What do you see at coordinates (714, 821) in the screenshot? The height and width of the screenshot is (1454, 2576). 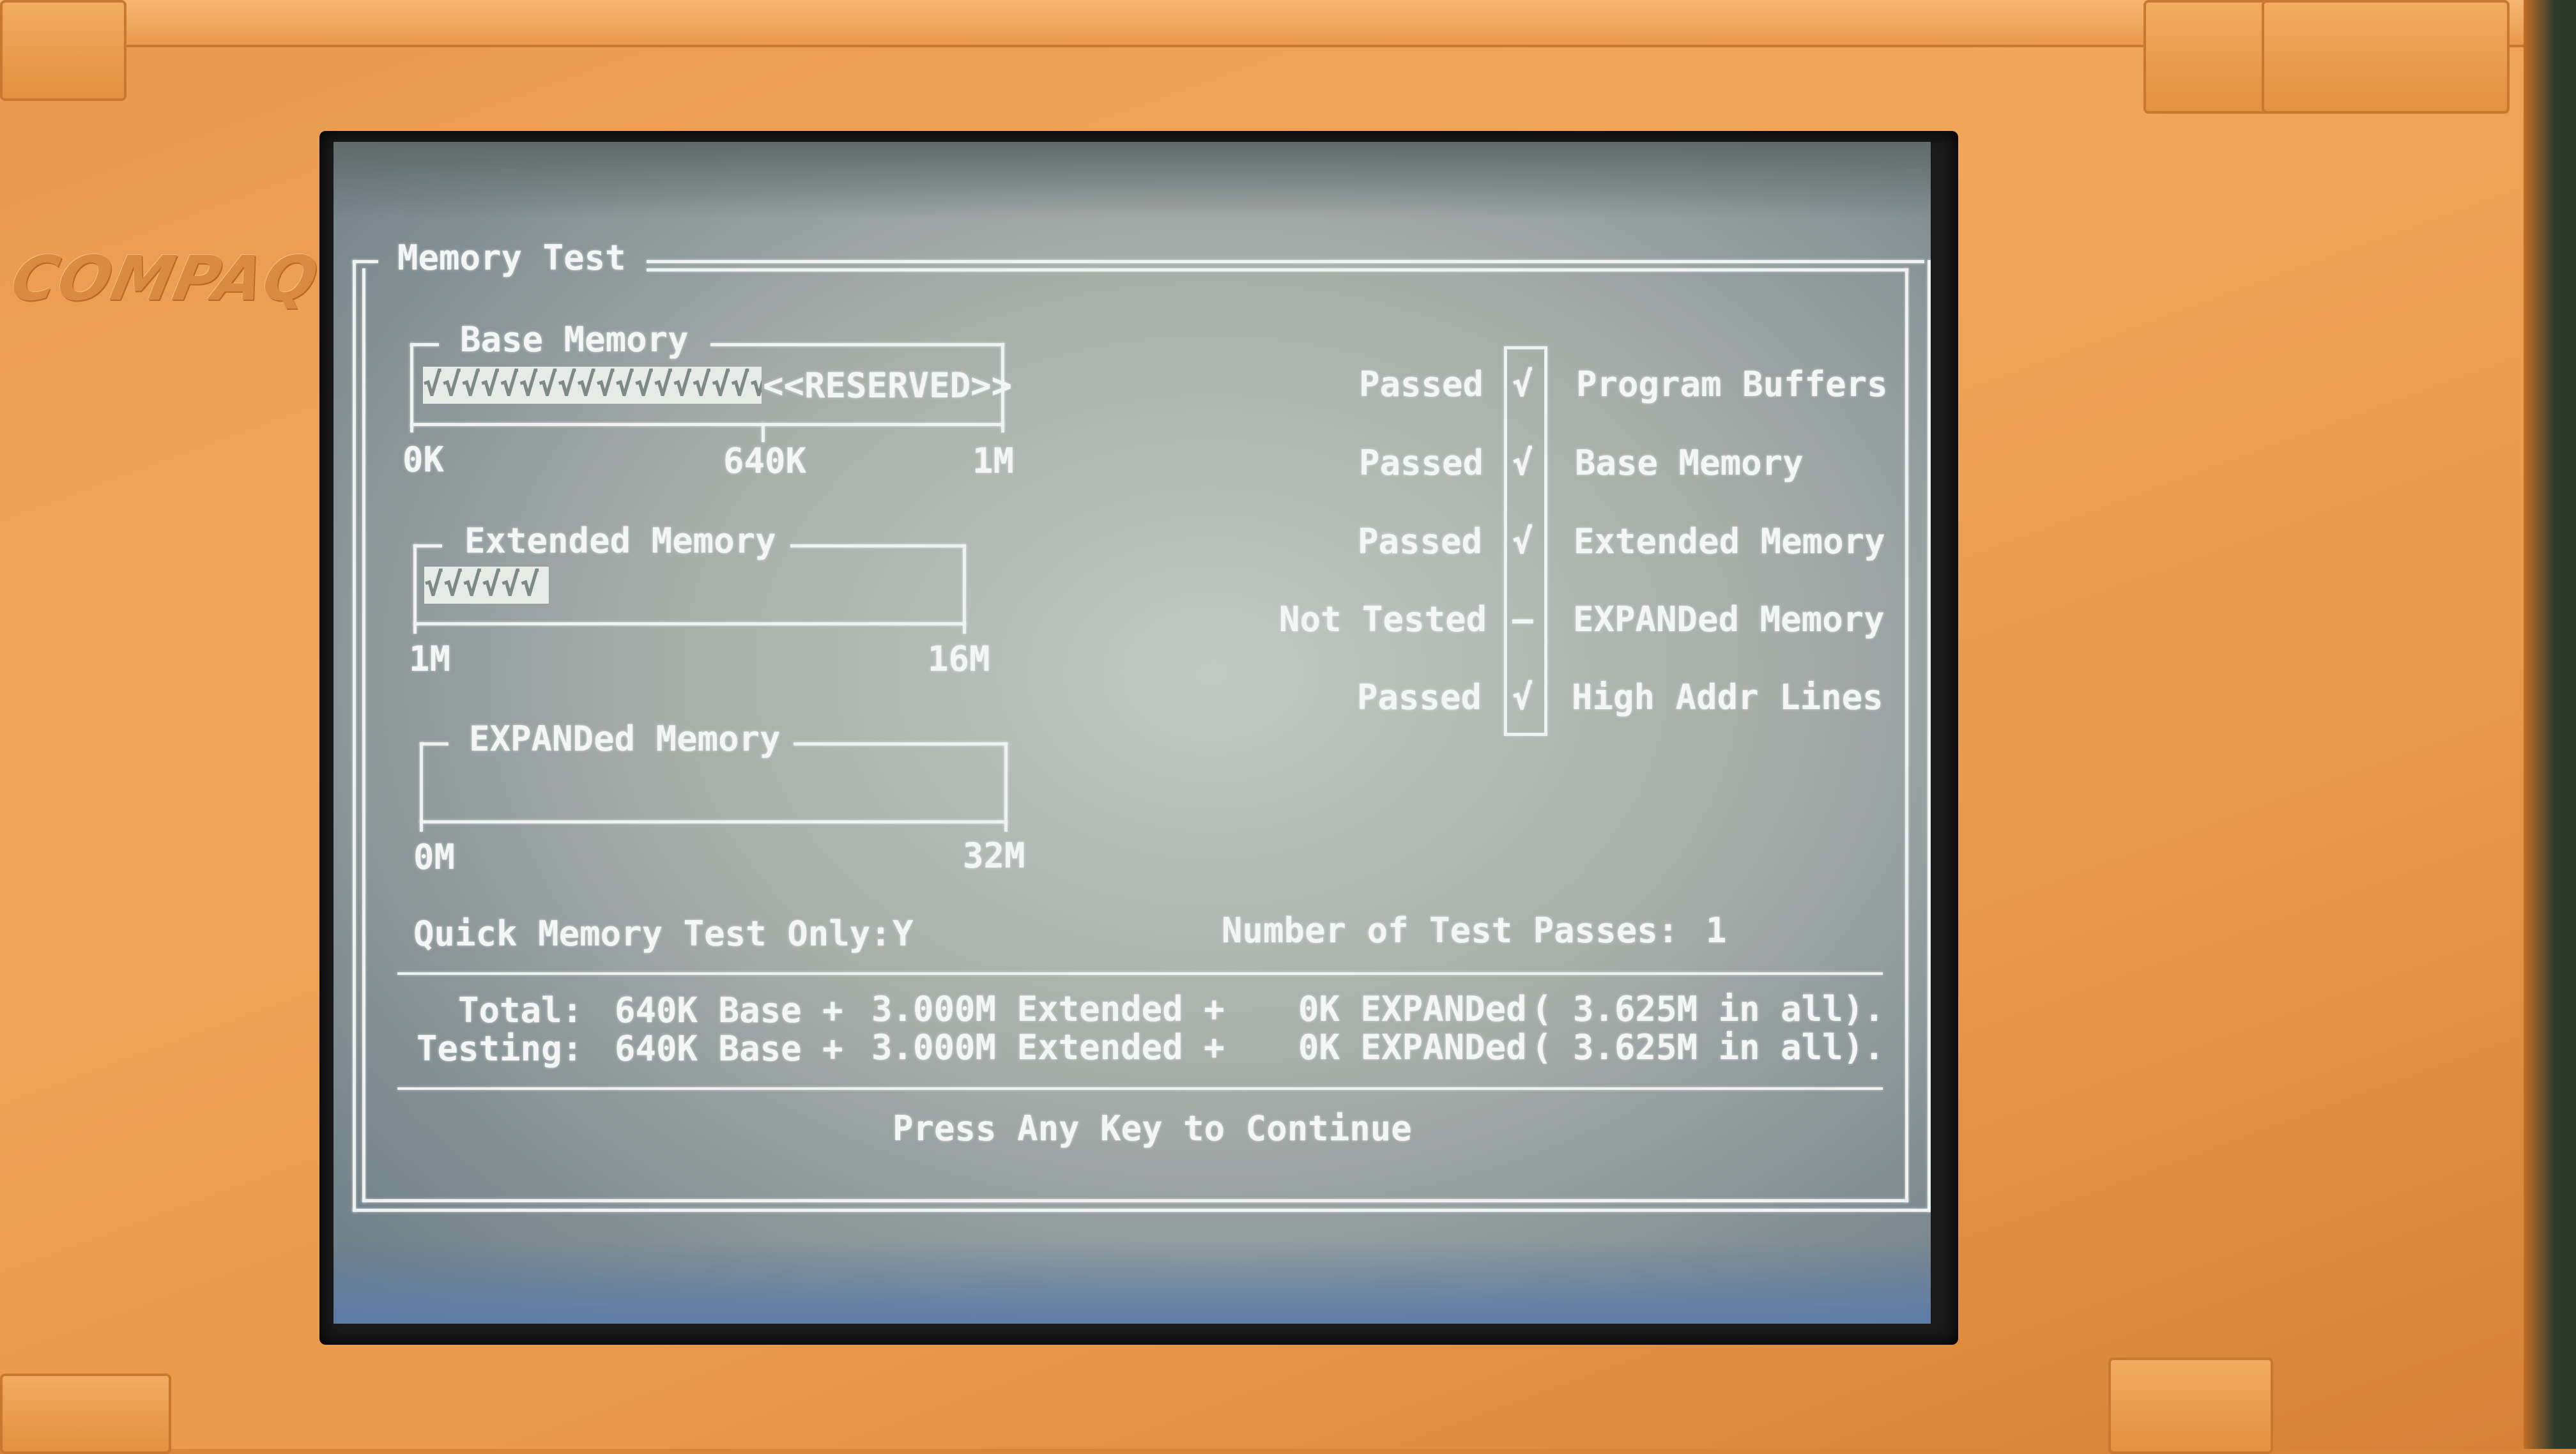 I see `expanded-memory-axis` at bounding box center [714, 821].